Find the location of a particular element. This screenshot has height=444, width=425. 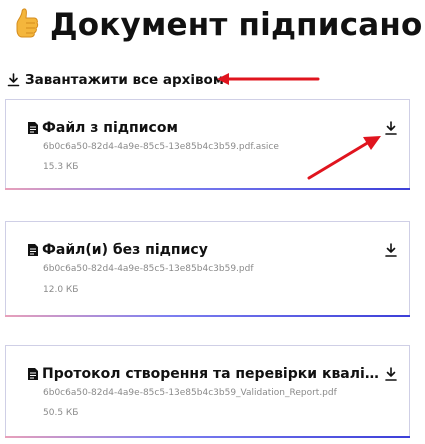

download-all-label: Завантажити все архівом is located at coordinates (124, 80).